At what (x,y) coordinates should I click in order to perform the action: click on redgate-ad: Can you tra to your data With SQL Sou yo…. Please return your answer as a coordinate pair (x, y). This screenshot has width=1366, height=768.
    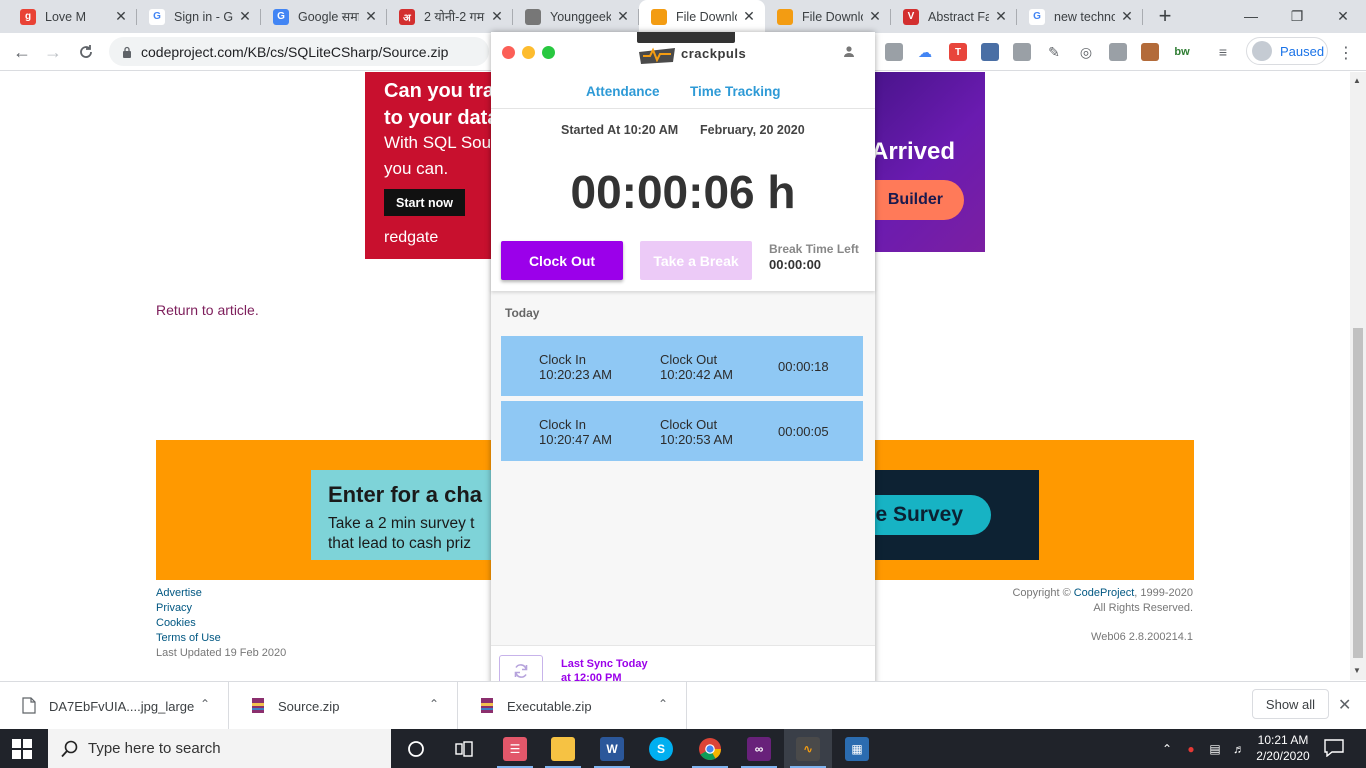
    Looking at the image, I should click on (428, 165).